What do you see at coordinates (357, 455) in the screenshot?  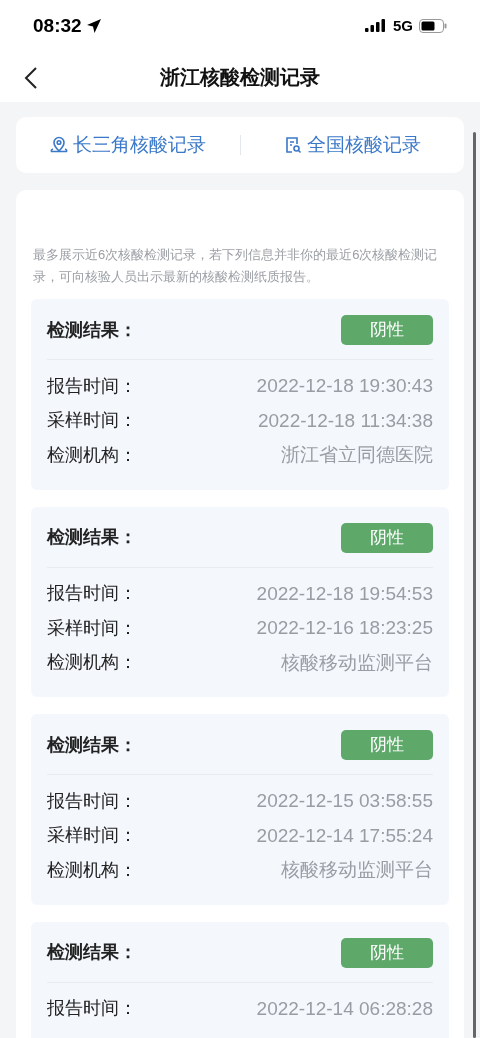 I see `field-value: 浙江省立同德医院` at bounding box center [357, 455].